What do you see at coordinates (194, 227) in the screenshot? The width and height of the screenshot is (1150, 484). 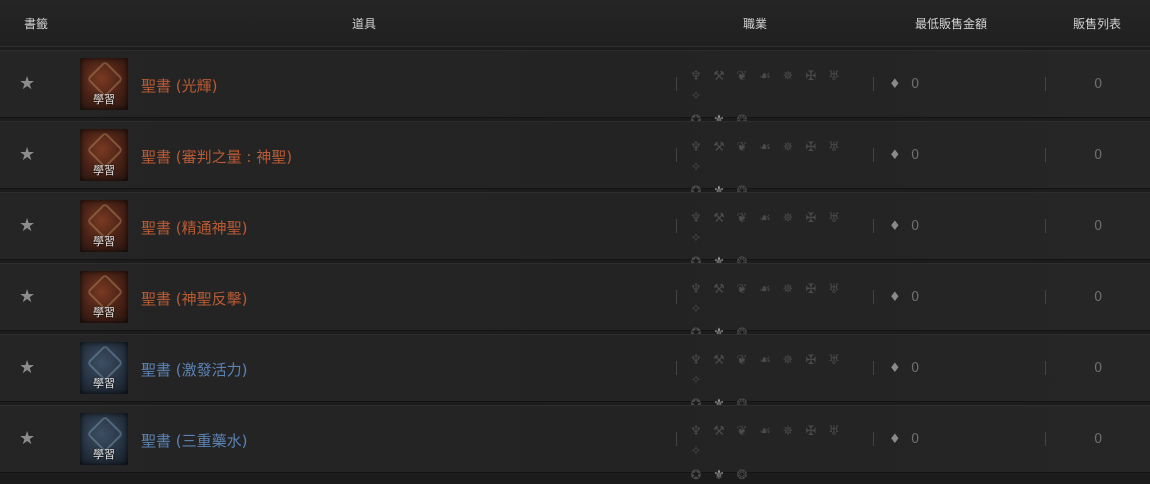 I see `item-name: 聖書 (精通神聖)` at bounding box center [194, 227].